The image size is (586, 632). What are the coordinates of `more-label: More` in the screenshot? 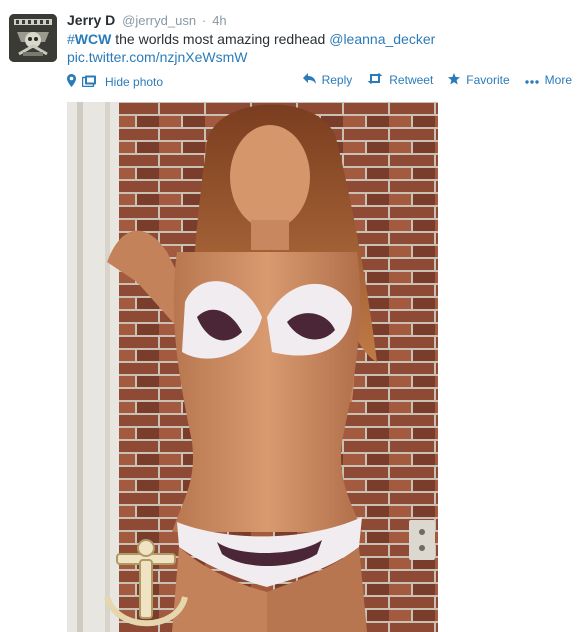 It's located at (558, 80).